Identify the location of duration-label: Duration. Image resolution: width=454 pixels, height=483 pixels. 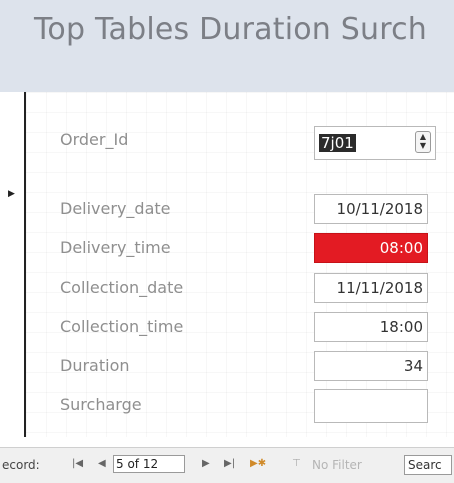
(95, 365).